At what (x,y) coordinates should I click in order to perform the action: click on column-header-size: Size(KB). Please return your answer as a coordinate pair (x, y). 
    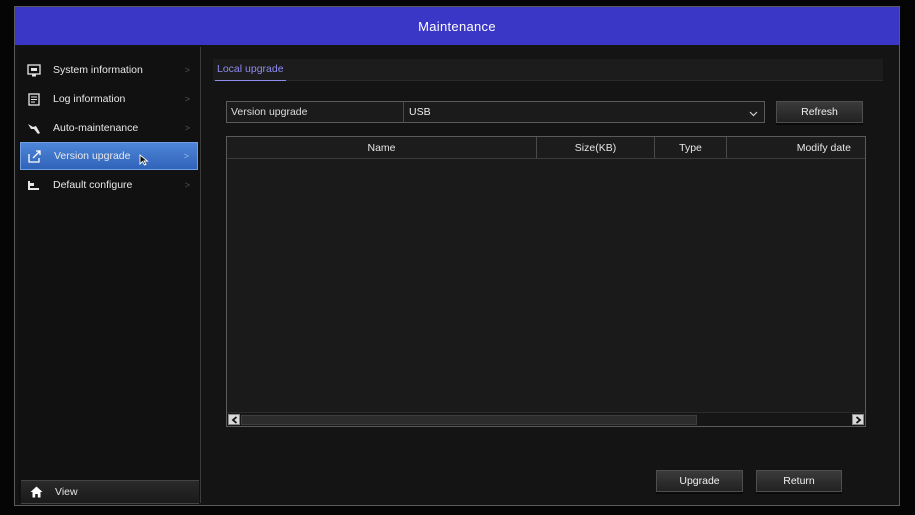
    Looking at the image, I should click on (596, 147).